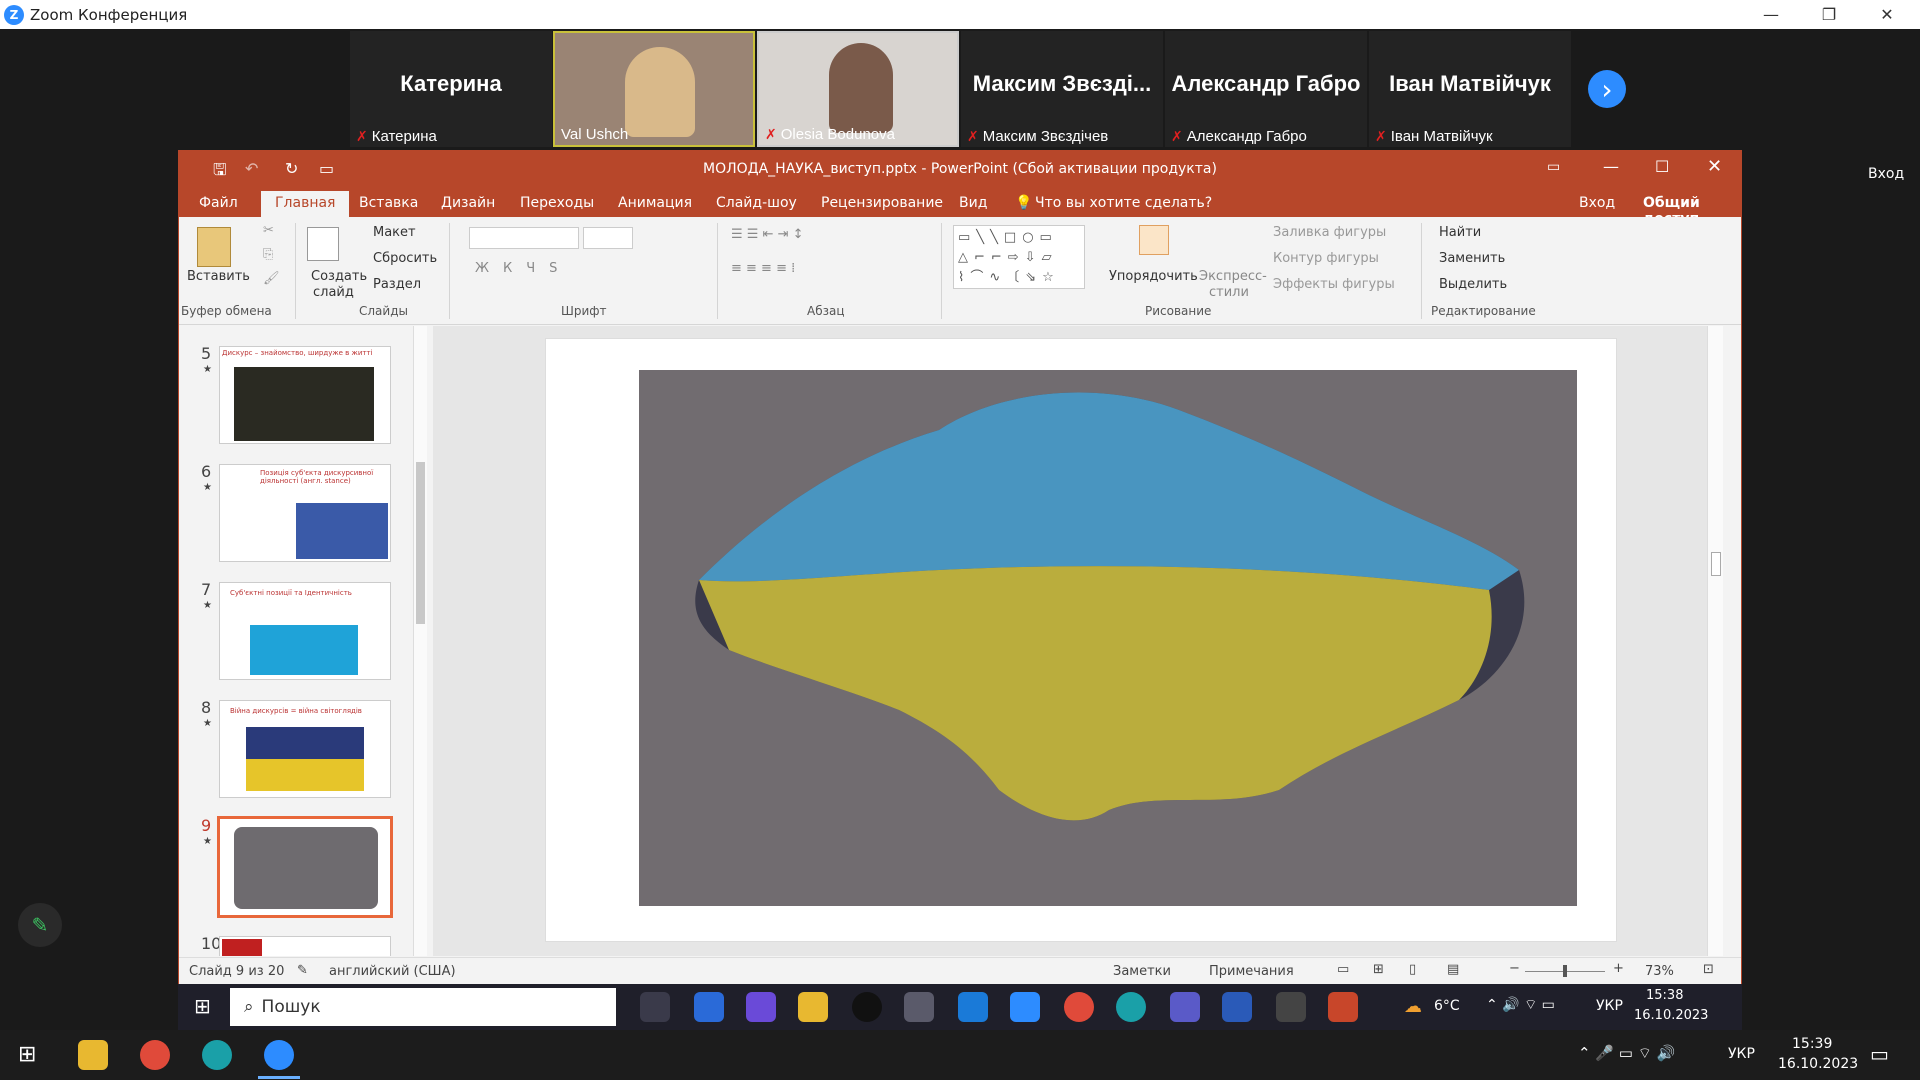 The image size is (1920, 1080). Describe the element at coordinates (1453, 969) in the screenshot. I see `slideshow-view-icon: ▤` at that location.